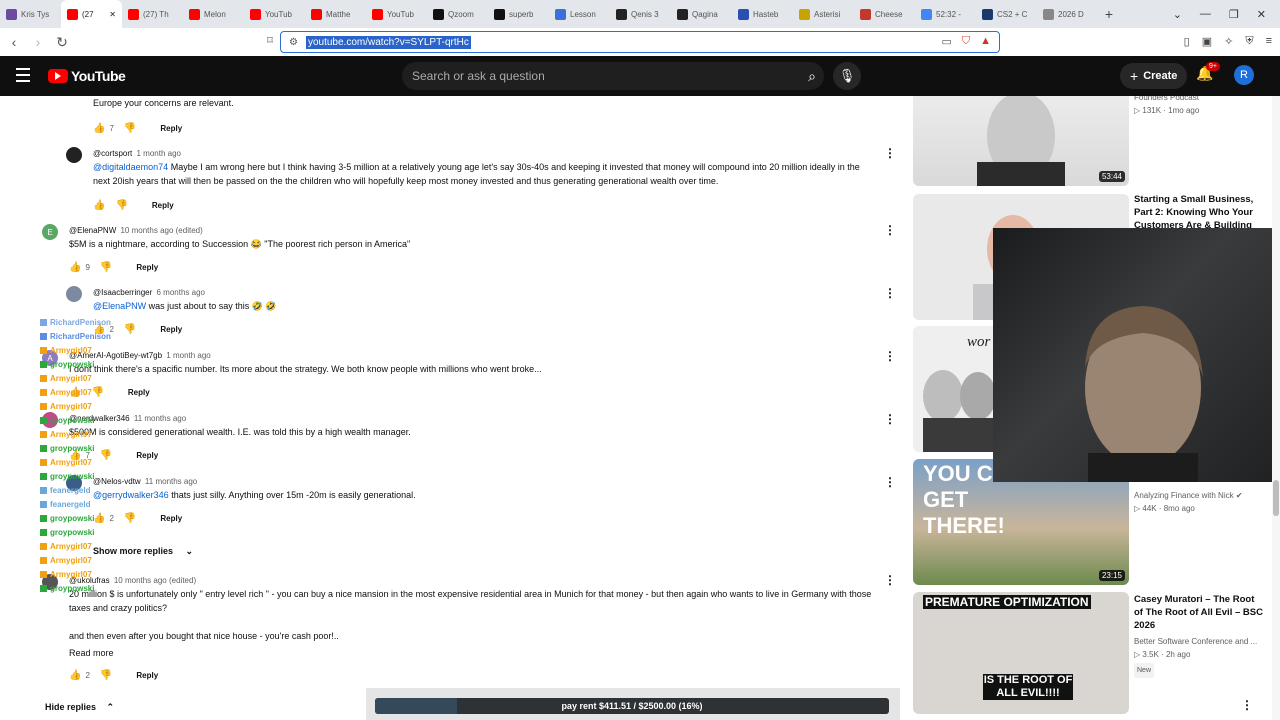 This screenshot has height=720, width=1280. What do you see at coordinates (87, 76) in the screenshot?
I see `youtube-logo: YouTube` at bounding box center [87, 76].